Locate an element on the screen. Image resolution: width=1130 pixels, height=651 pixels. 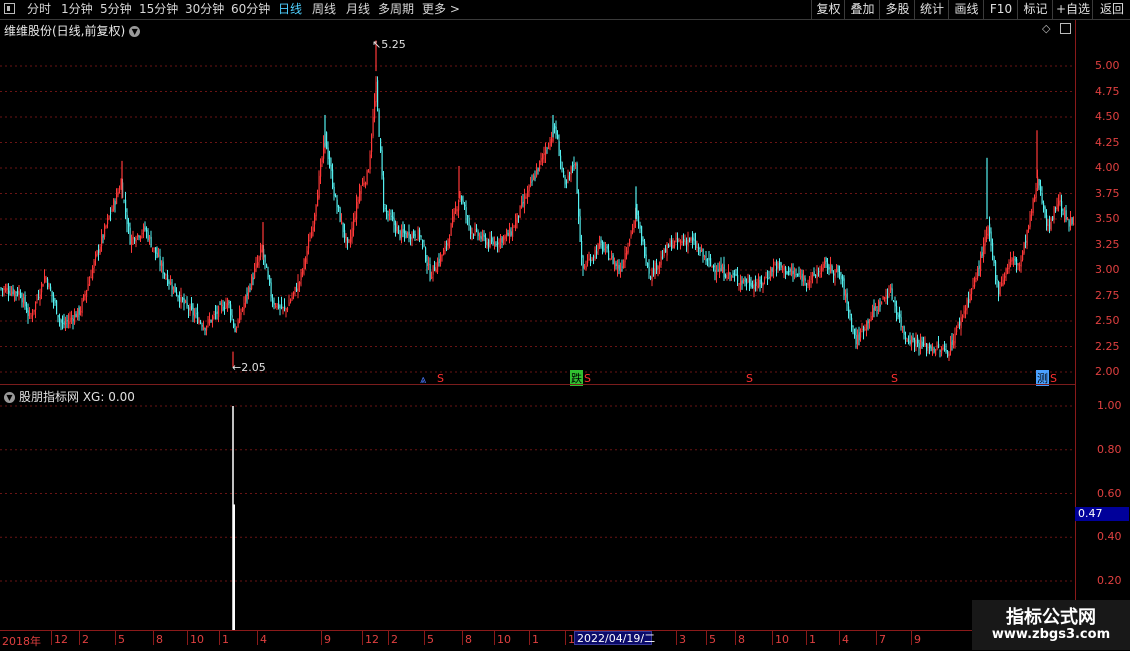
tab-5min: 5分钟 is located at coordinates (116, 9).